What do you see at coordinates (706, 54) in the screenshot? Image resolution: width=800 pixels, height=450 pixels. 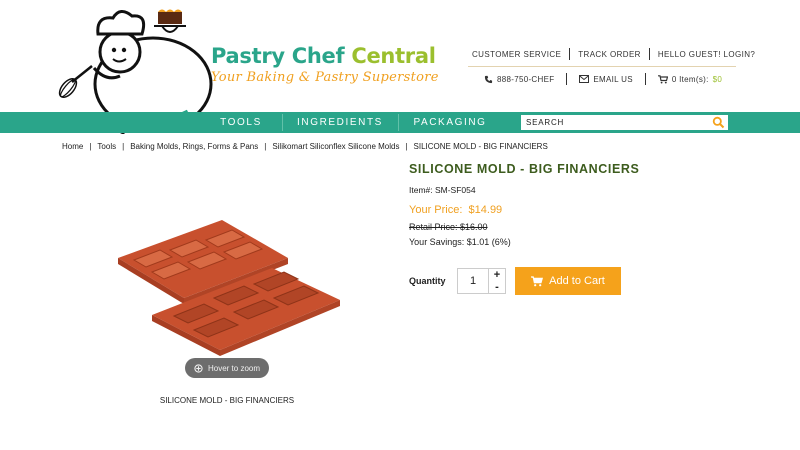 I see `login-link: HELLO GUEST! LOGIN?` at bounding box center [706, 54].